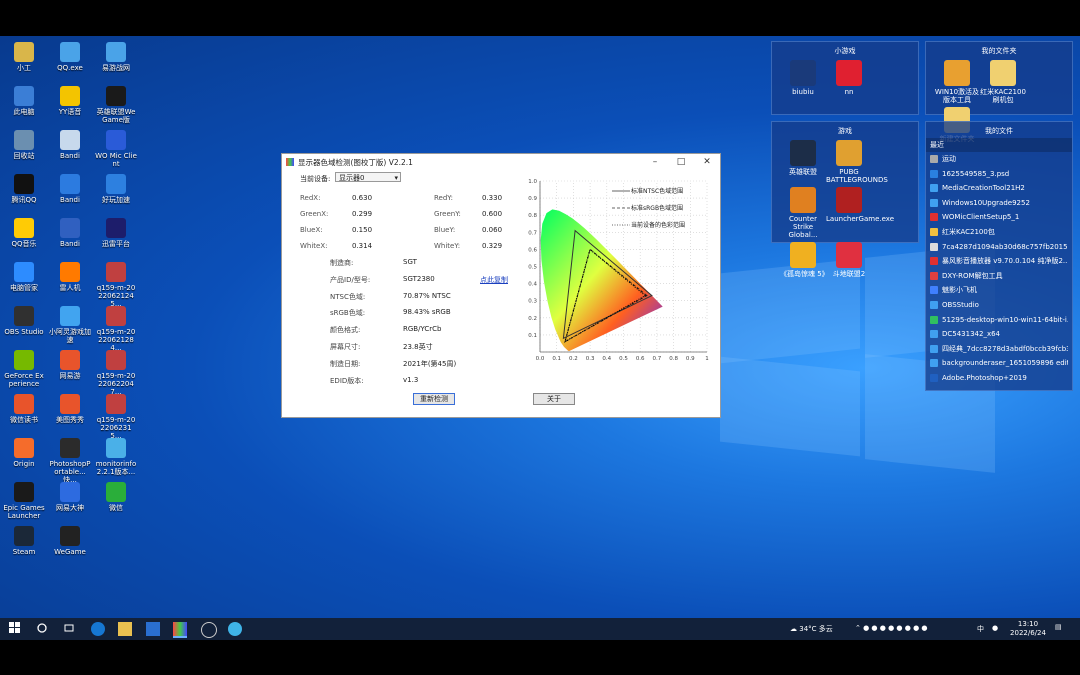  Describe the element at coordinates (24, 277) in the screenshot. I see `desktop-icon: 电脑管家` at that location.